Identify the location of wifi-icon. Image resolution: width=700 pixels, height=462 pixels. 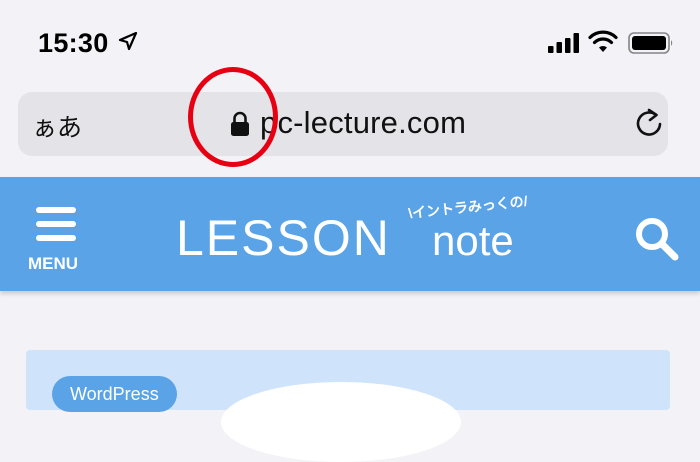
(603, 41).